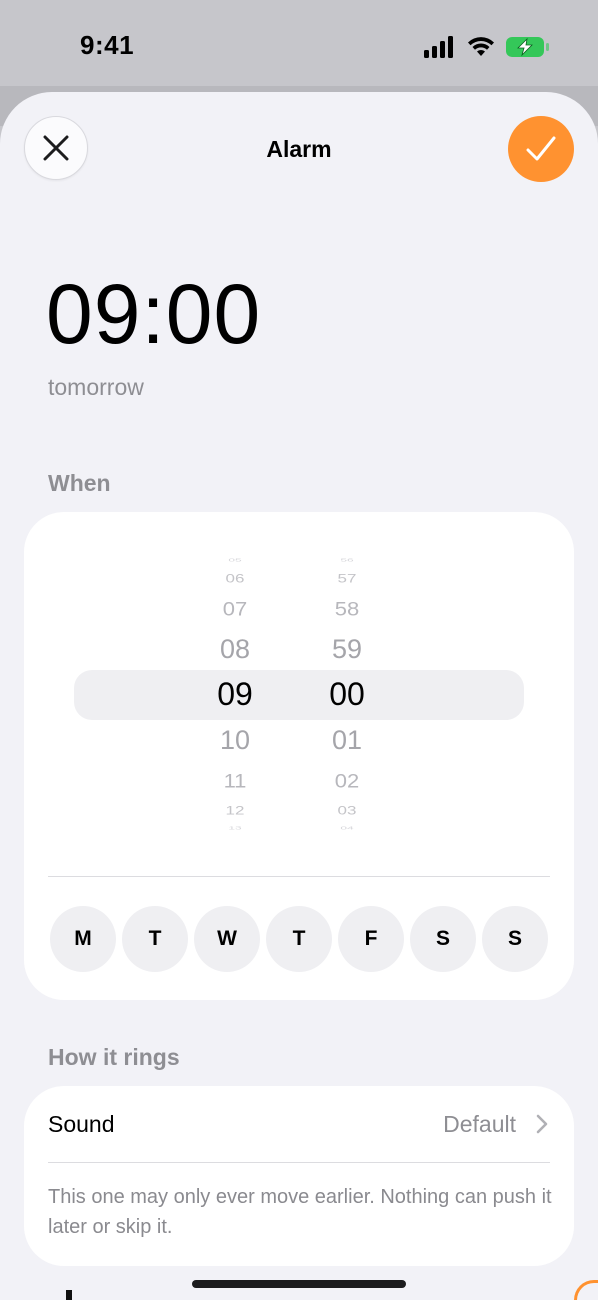 The image size is (598, 1300). What do you see at coordinates (347, 811) in the screenshot?
I see `minute-option: 03` at bounding box center [347, 811].